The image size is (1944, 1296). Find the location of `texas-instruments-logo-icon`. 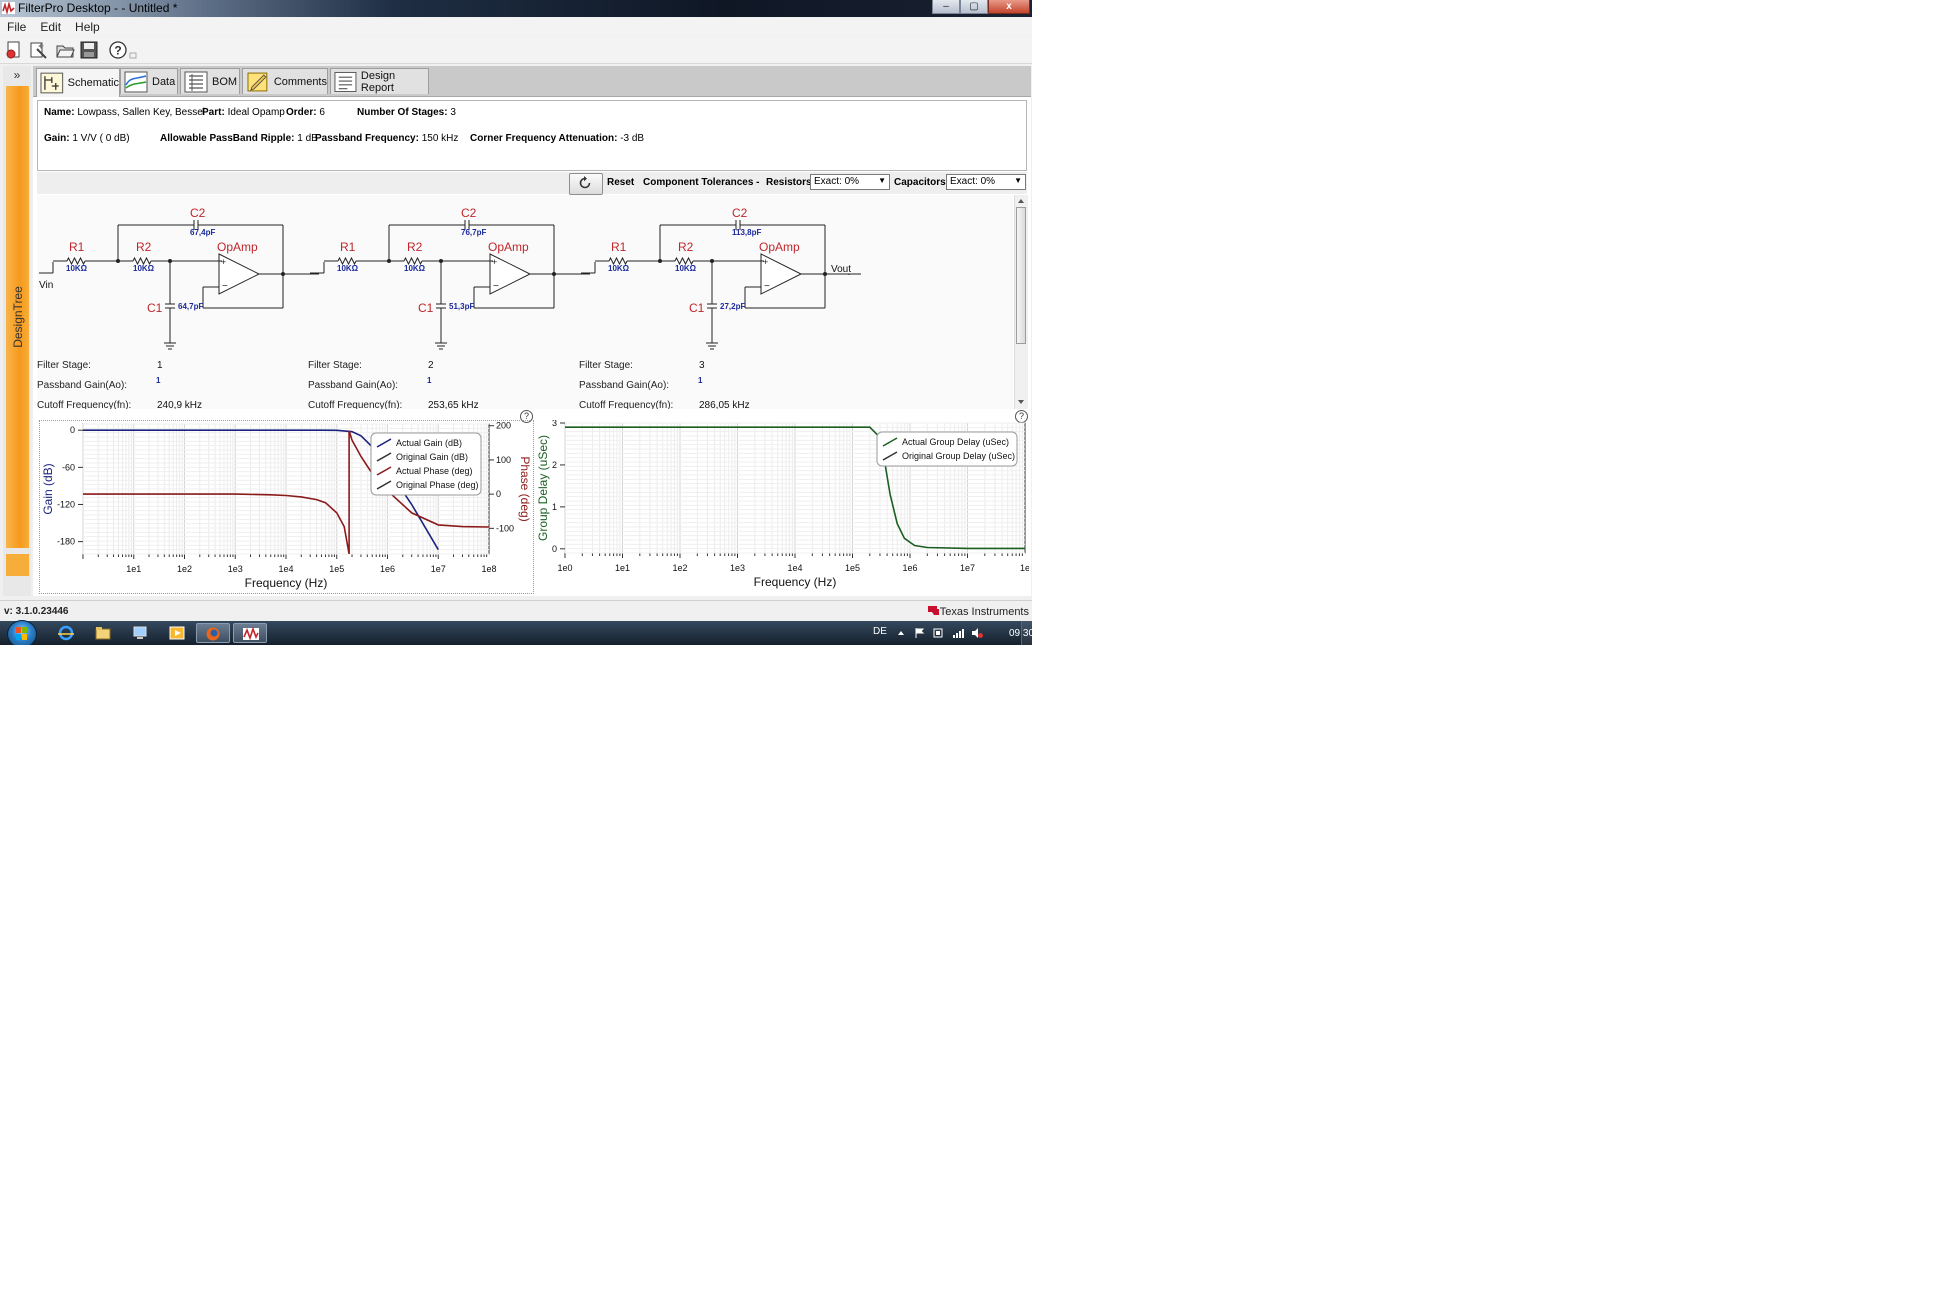

texas-instruments-logo-icon is located at coordinates (933, 610).